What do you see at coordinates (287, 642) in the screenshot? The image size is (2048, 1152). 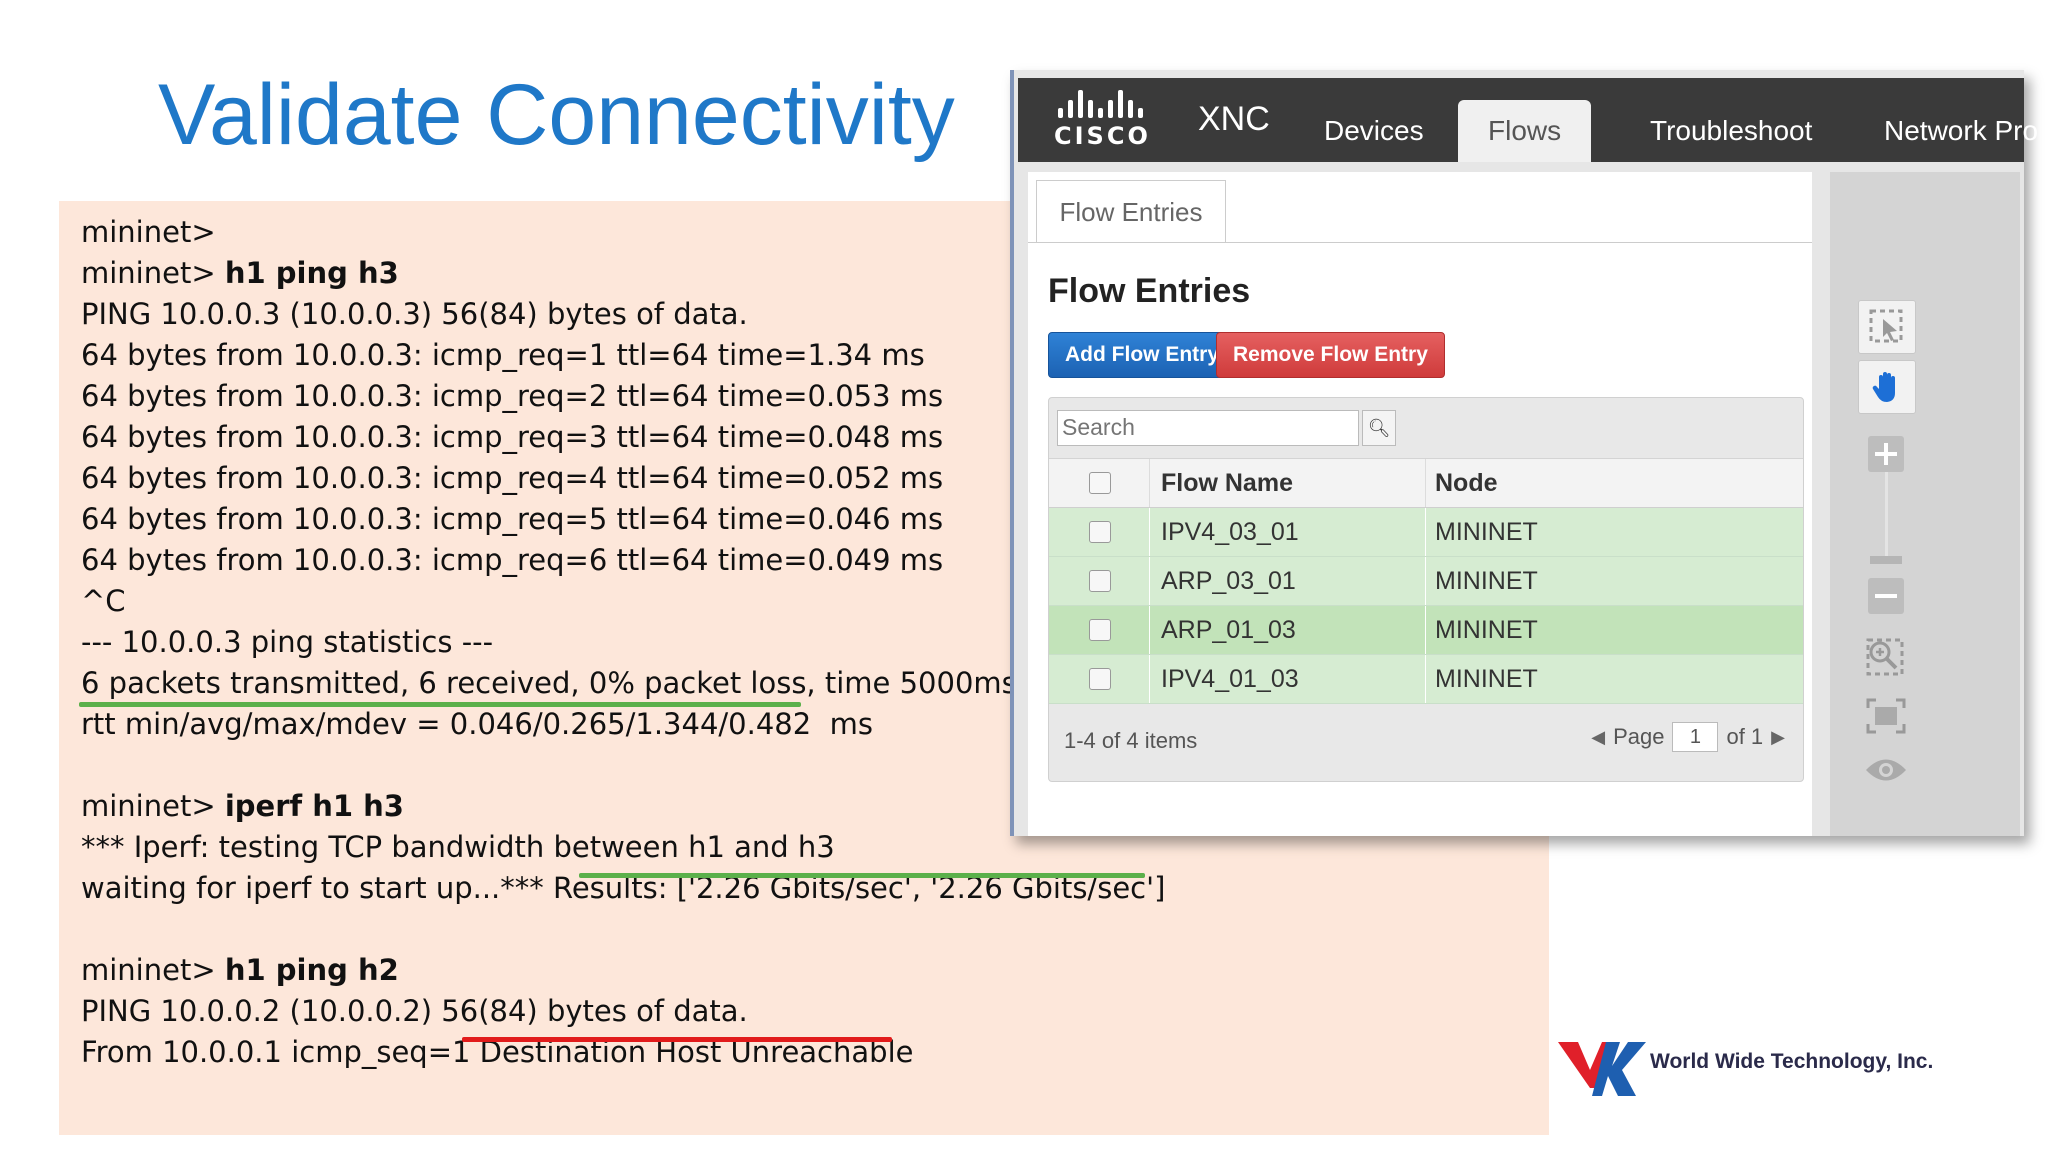 I see `terminal-text: --- 10.0.0.3 ping statistics ---` at bounding box center [287, 642].